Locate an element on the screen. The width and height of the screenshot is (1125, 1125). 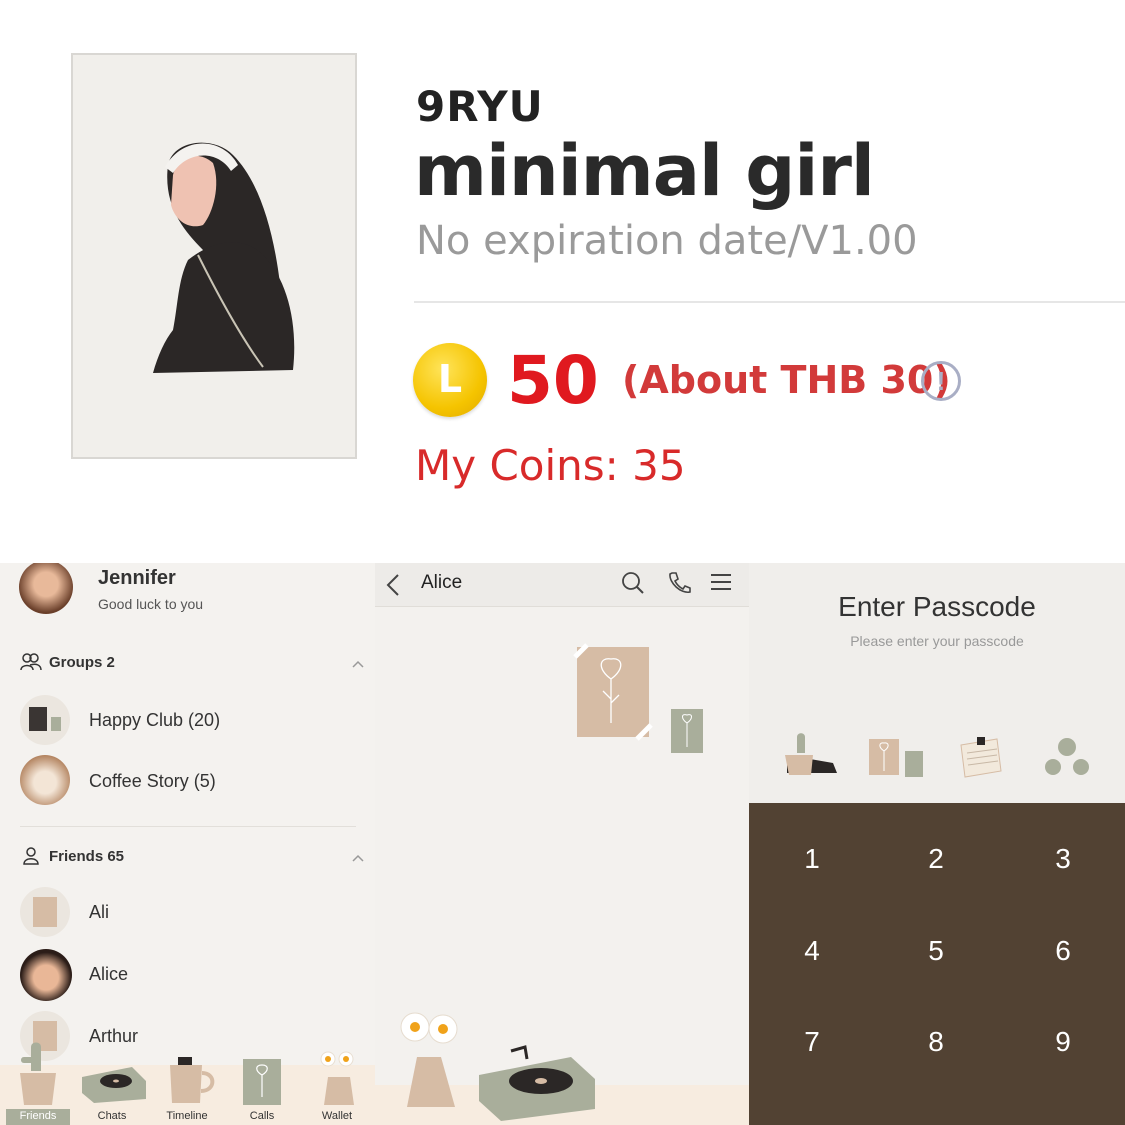
info-icon: ! is located at coordinates (941, 381).